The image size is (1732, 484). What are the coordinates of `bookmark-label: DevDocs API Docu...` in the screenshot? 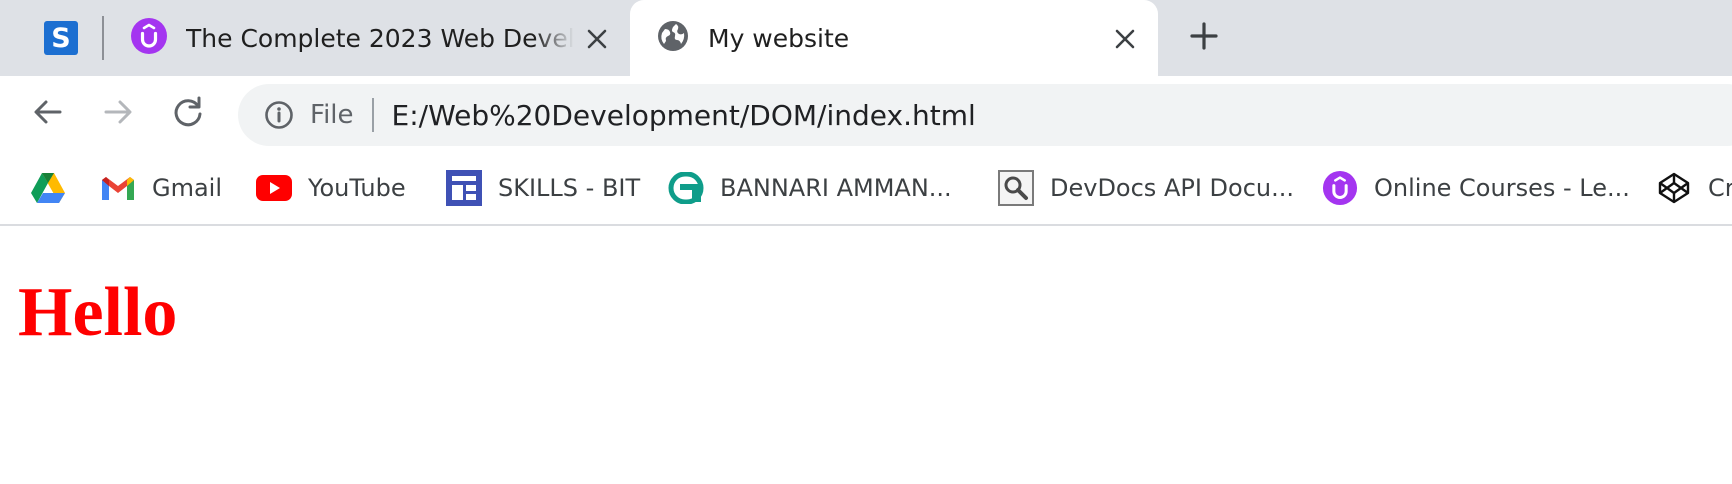 It's located at (1172, 188).